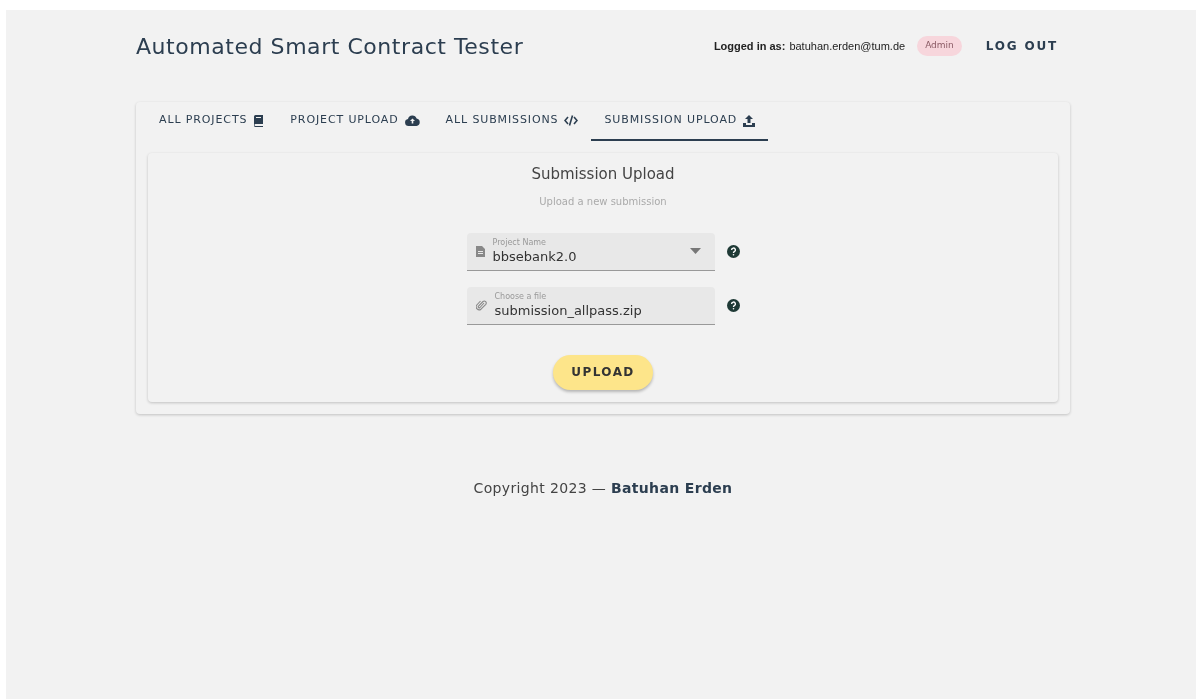 The height and width of the screenshot is (699, 1196). What do you see at coordinates (259, 120) in the screenshot?
I see `book-icon` at bounding box center [259, 120].